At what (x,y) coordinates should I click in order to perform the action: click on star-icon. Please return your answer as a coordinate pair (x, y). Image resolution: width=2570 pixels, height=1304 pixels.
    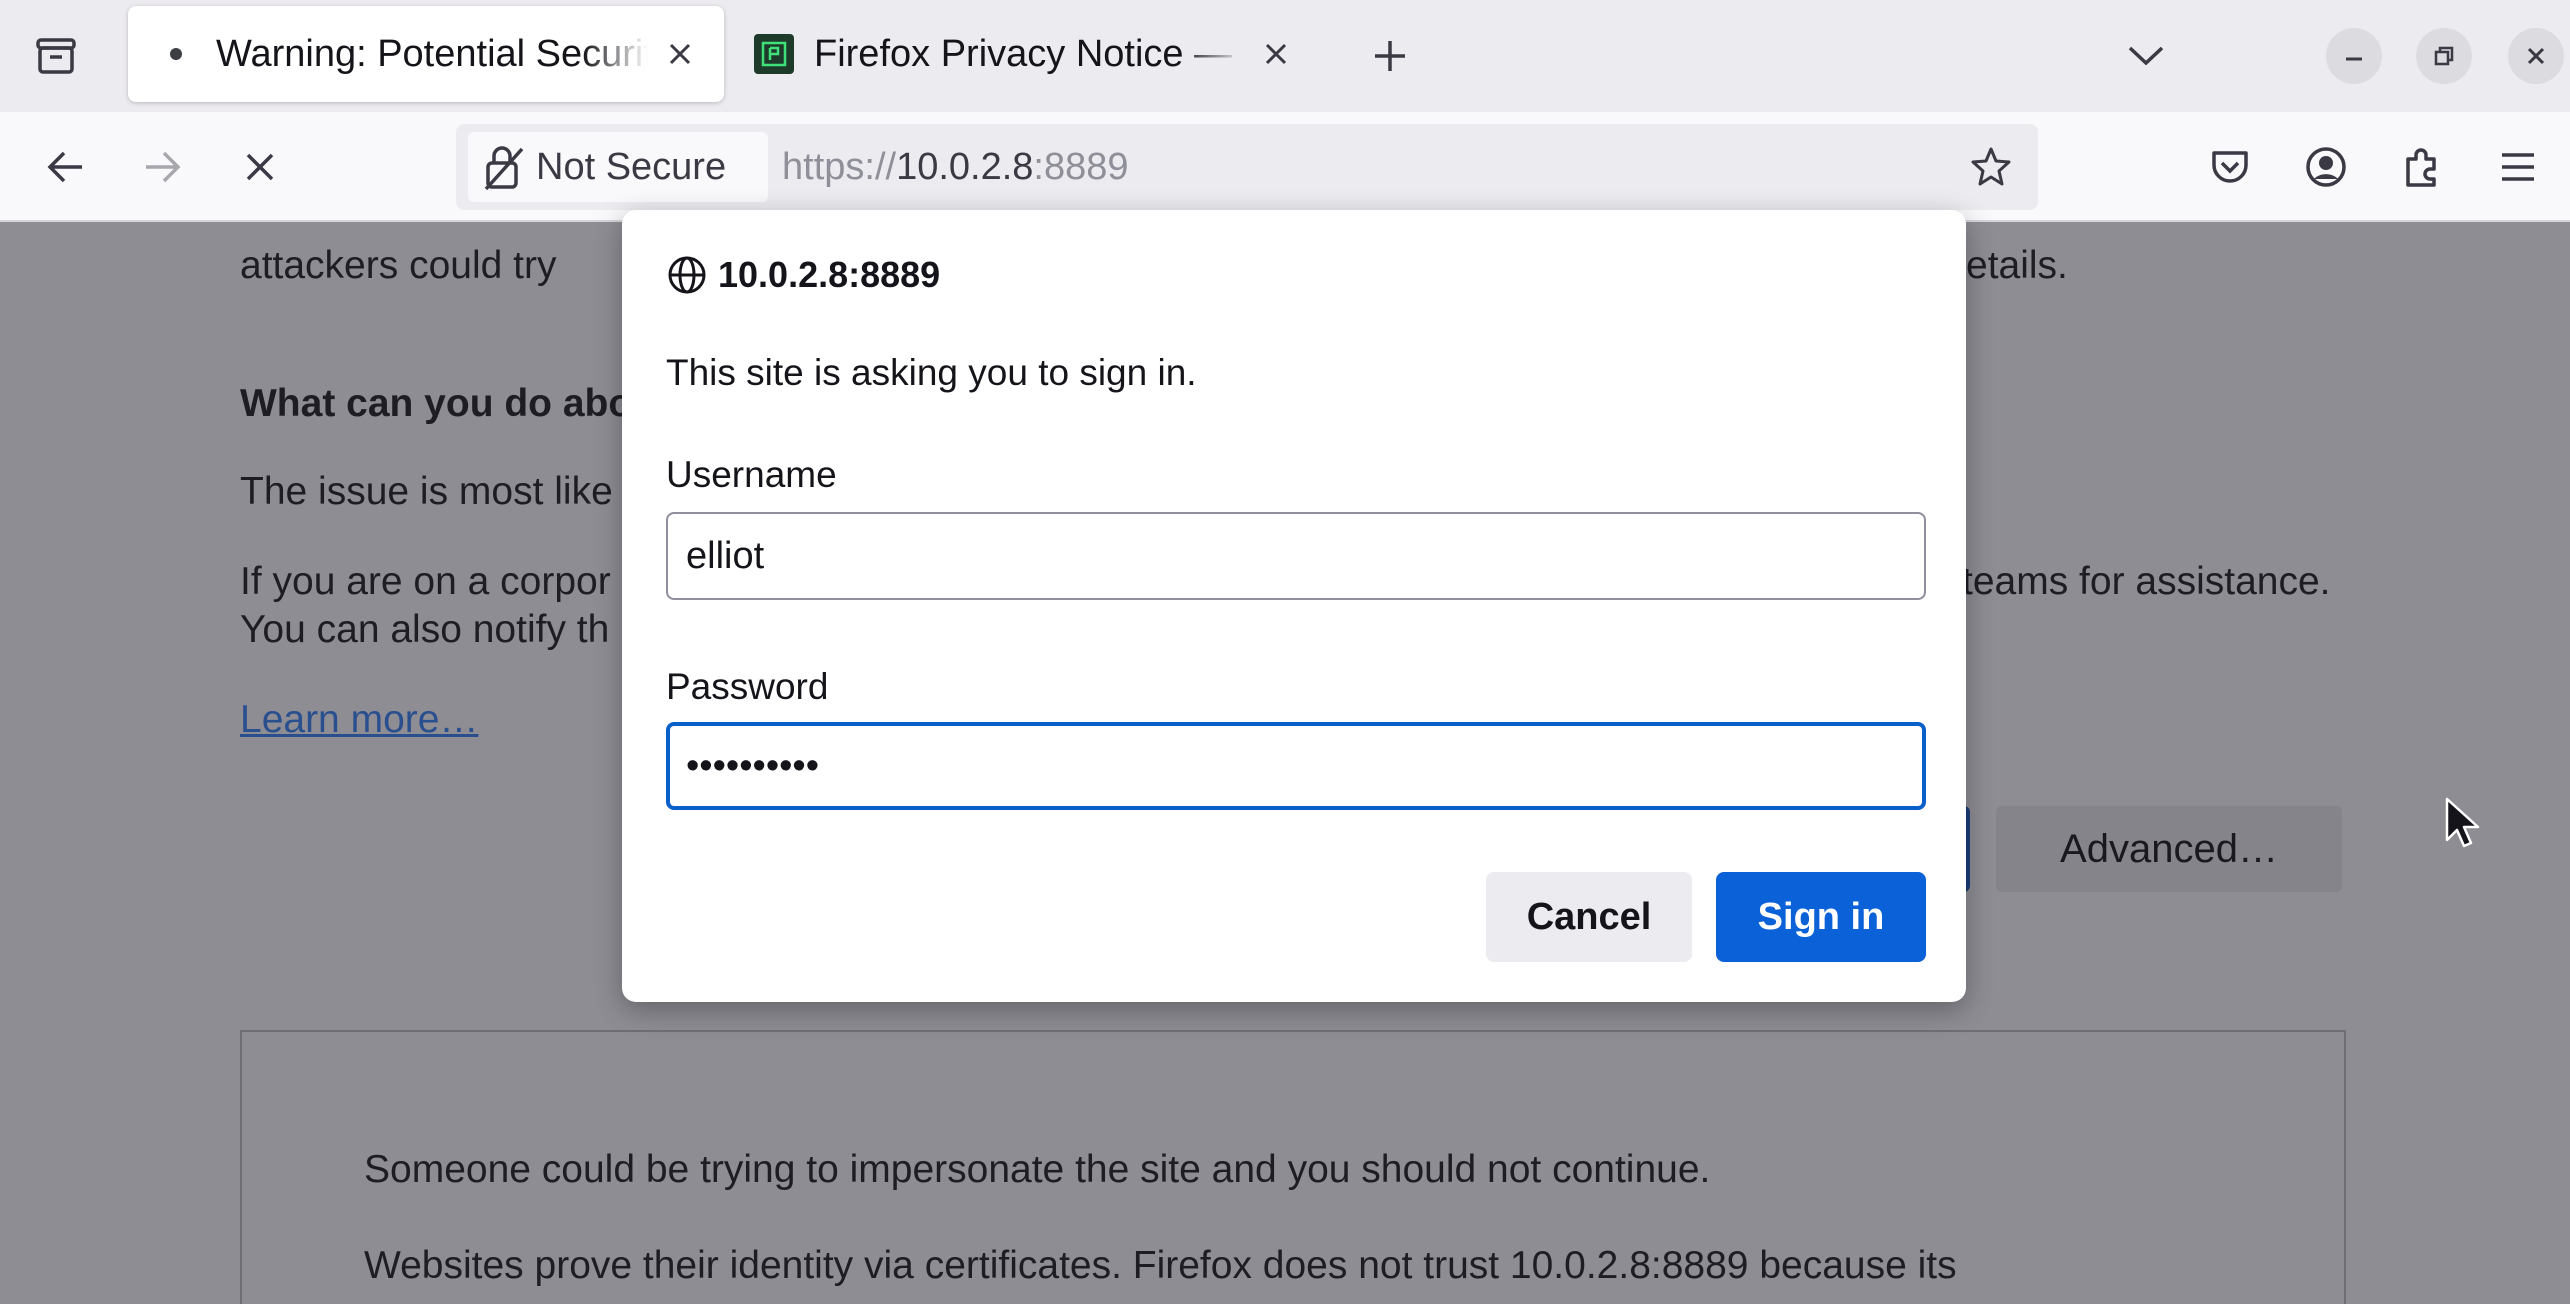
    Looking at the image, I should click on (1991, 166).